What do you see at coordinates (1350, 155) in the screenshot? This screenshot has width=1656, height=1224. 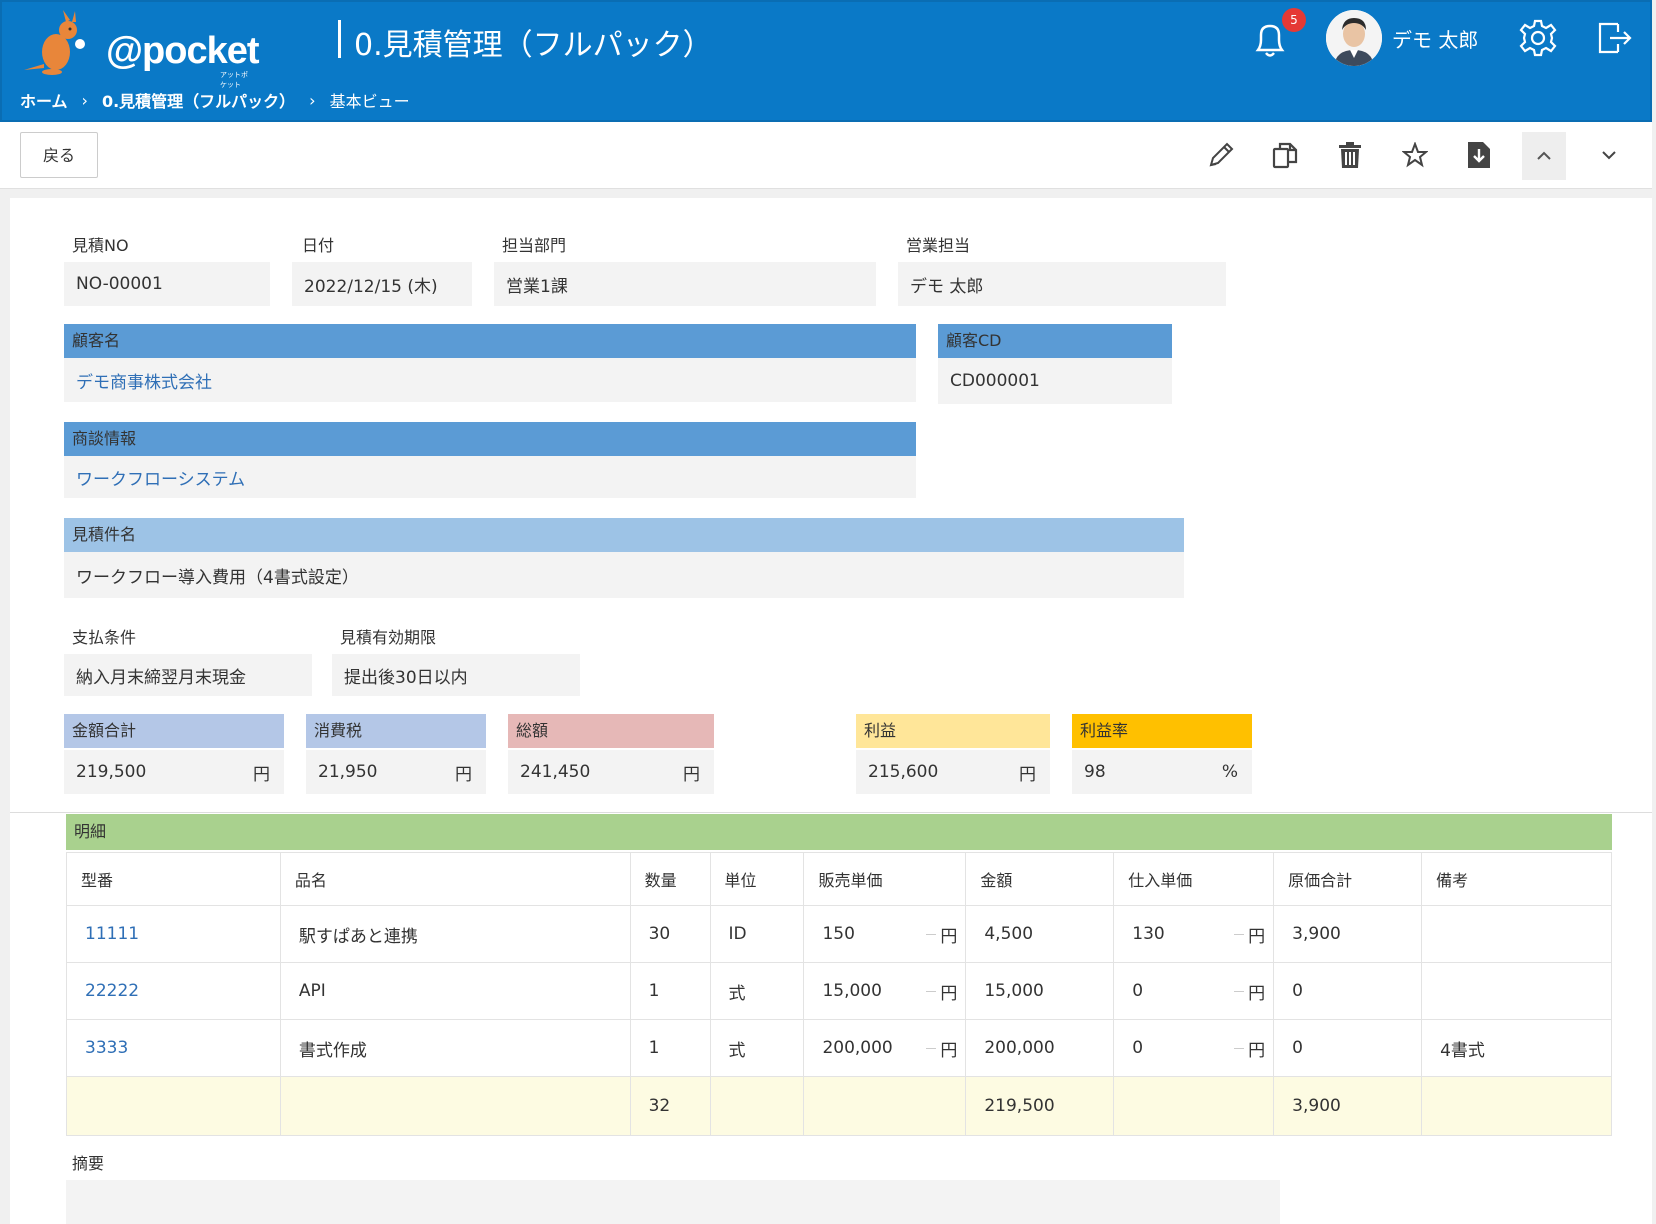 I see `trash-icon` at bounding box center [1350, 155].